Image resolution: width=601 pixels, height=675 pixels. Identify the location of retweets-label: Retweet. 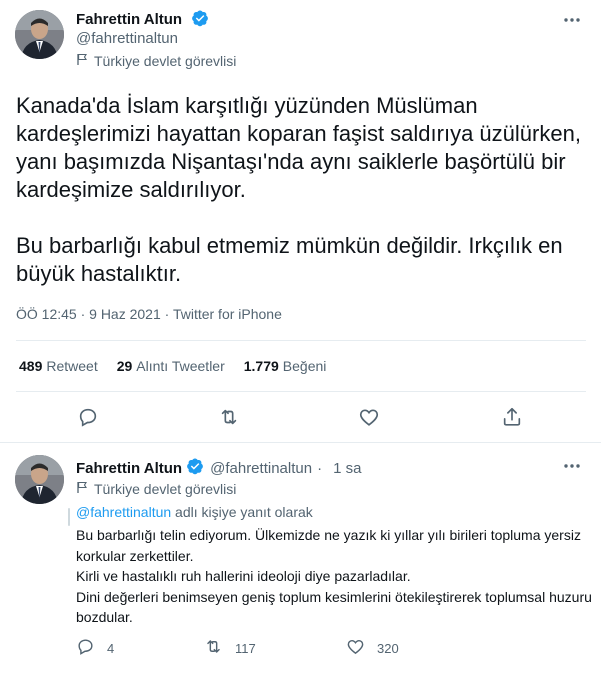
(72, 366).